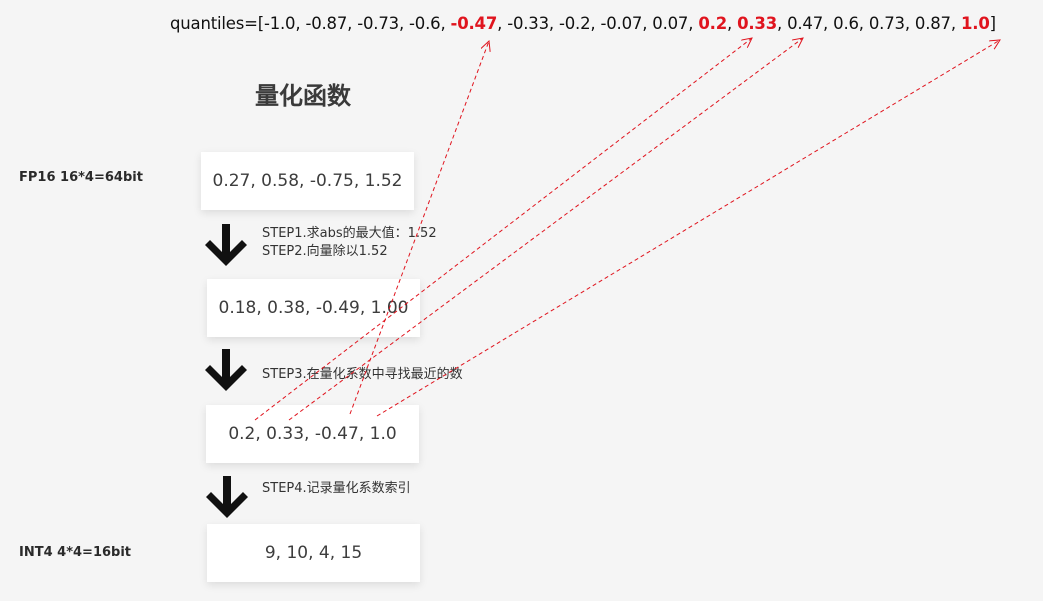 The height and width of the screenshot is (601, 1043). Describe the element at coordinates (303, 96) in the screenshot. I see `diagram-title: 量化函数` at that location.